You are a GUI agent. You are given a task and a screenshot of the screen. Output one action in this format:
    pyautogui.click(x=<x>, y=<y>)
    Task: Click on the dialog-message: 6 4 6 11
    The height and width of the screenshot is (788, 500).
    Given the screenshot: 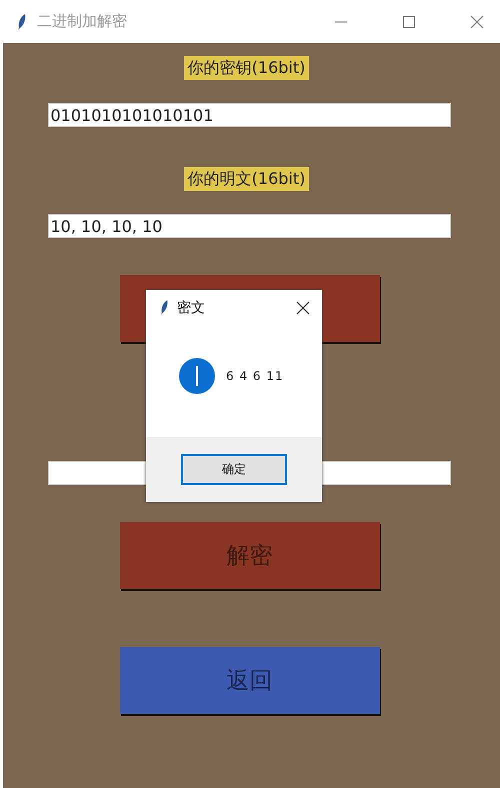 What is the action you would take?
    pyautogui.click(x=255, y=376)
    